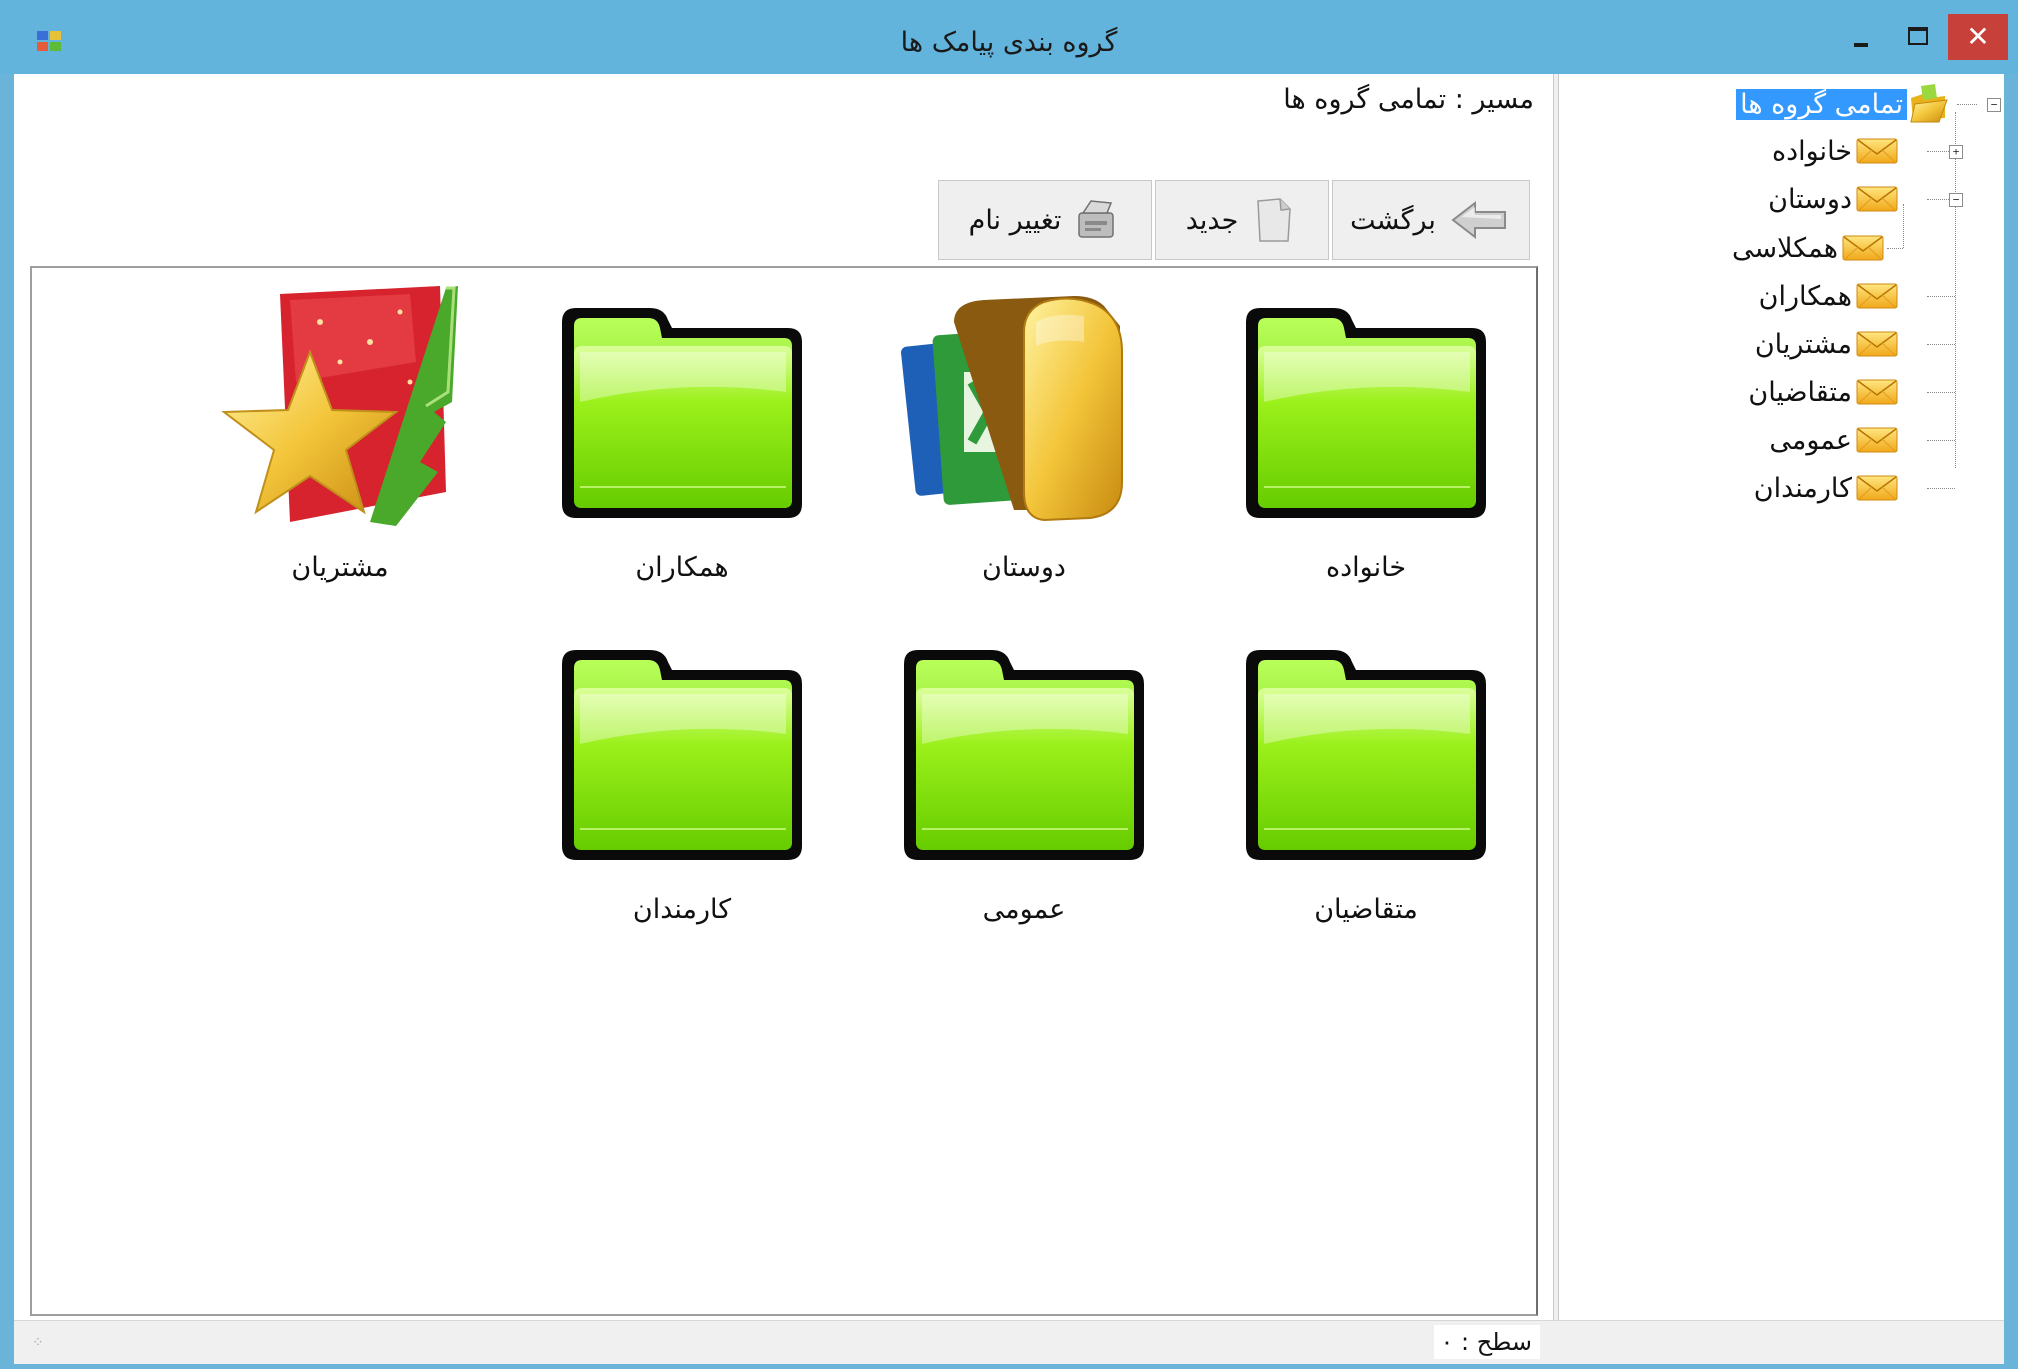 This screenshot has height=1369, width=2018. I want to click on tree-node-colleagues: همکاران, so click(1826, 296).